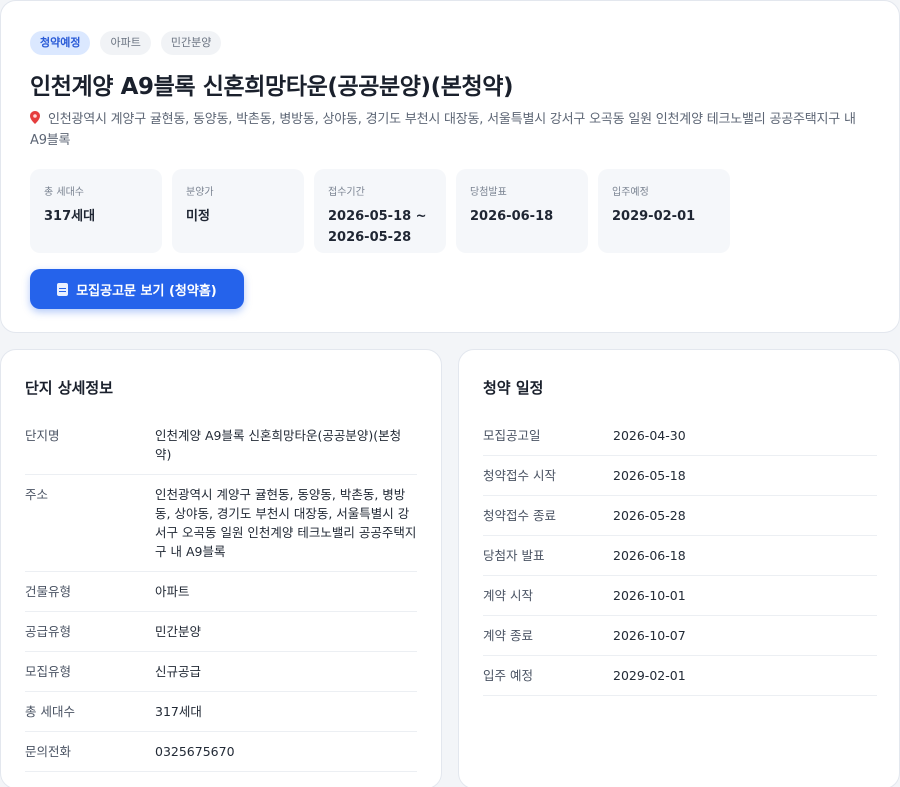 Image resolution: width=900 pixels, height=787 pixels. I want to click on row-value: 2026-05-18, so click(649, 475).